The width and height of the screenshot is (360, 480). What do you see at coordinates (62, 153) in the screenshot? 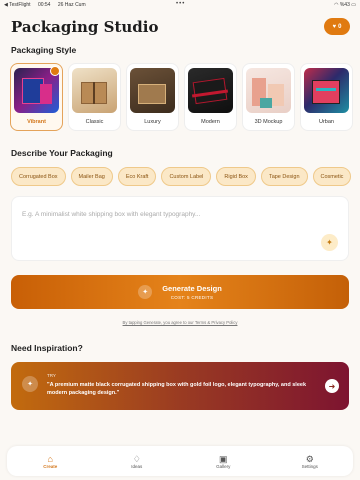
I see `describe-section-title: Describe Your Packaging` at bounding box center [62, 153].